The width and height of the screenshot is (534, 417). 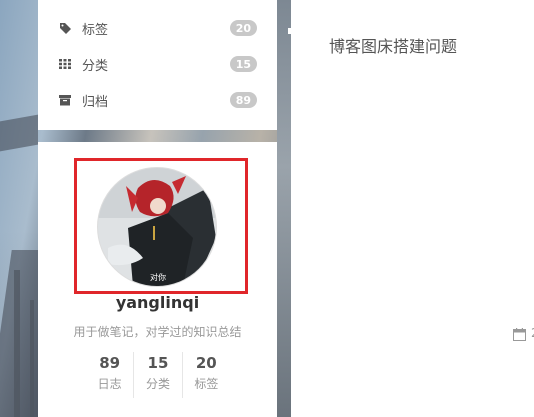 I want to click on post-title: 博客图床搭建问题, so click(x=393, y=45).